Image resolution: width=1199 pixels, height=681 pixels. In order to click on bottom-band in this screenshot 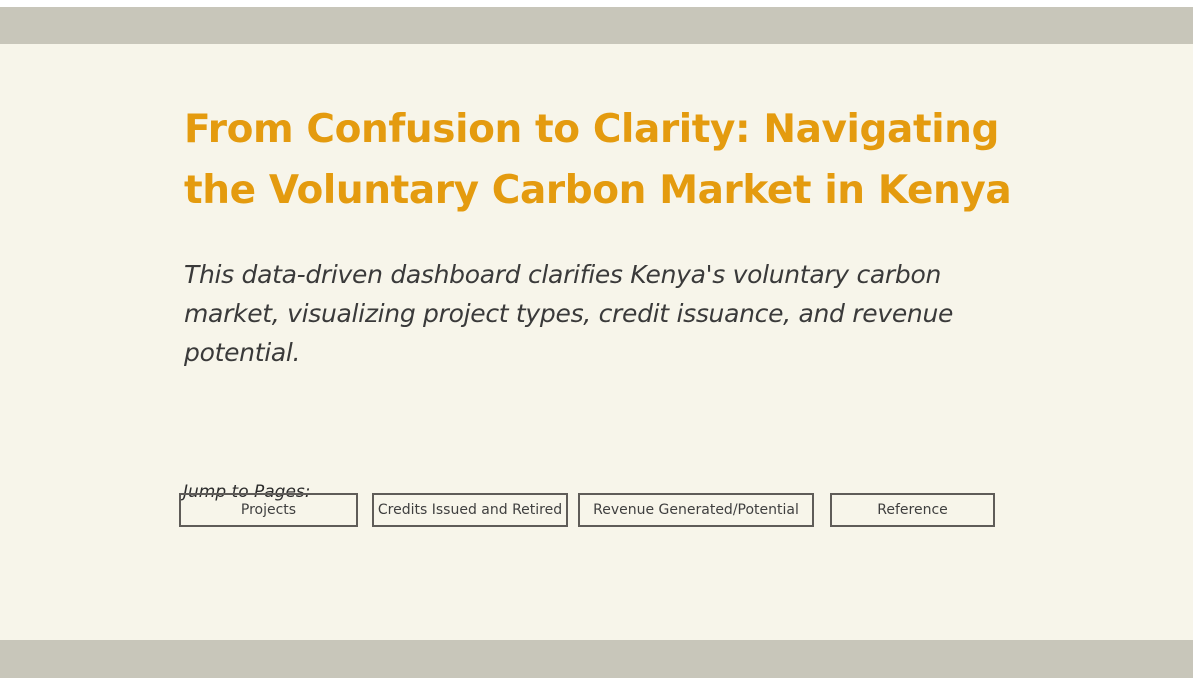, I will do `click(596, 659)`.